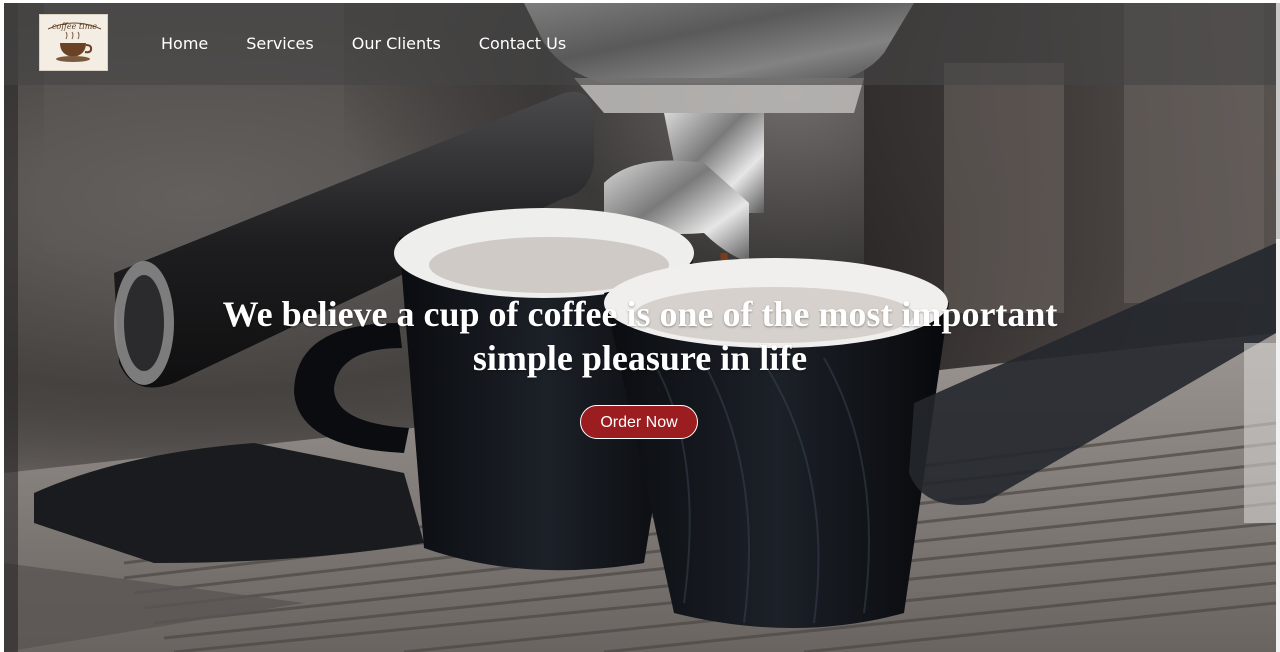 Image resolution: width=1280 pixels, height=652 pixels. I want to click on nav-contact-us: Contact Us, so click(522, 43).